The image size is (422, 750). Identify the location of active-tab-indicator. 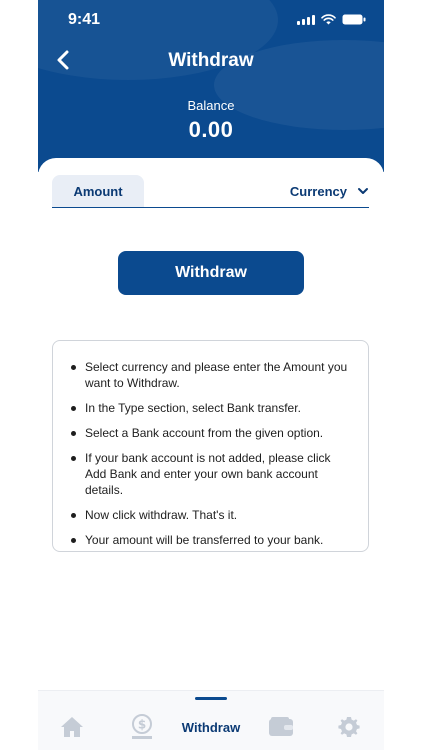
(211, 698).